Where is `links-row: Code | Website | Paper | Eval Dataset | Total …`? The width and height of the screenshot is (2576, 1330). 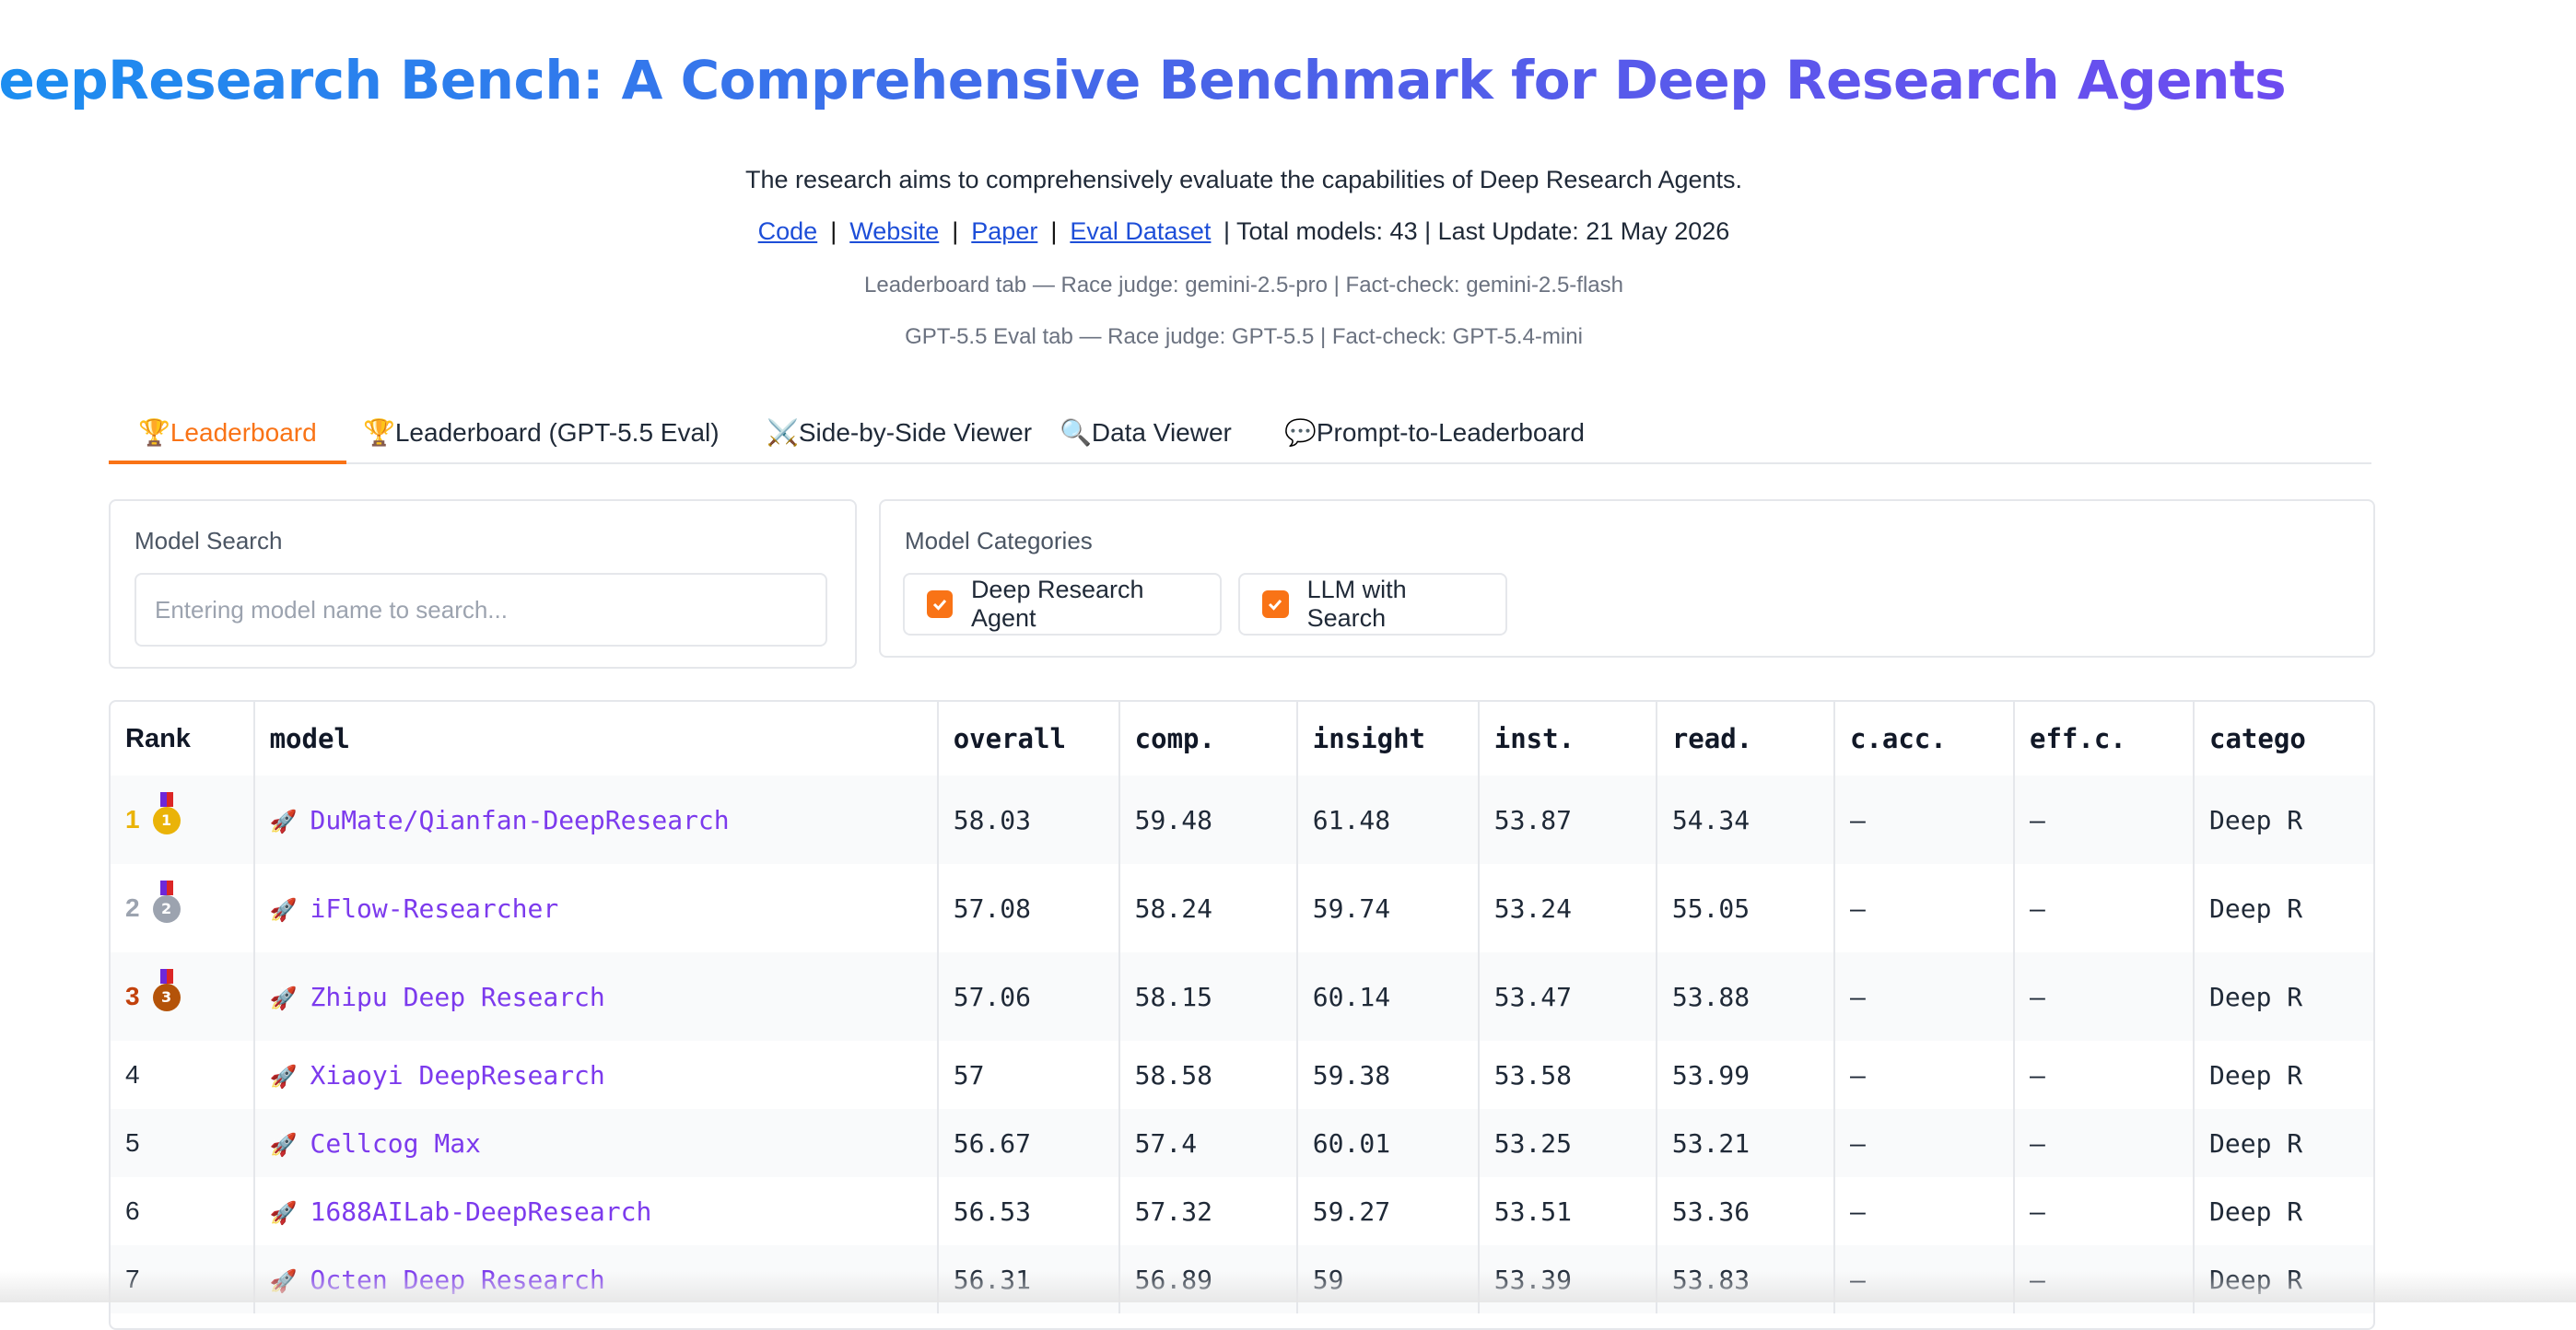
links-row: Code | Website | Paper | Eval Dataset | Total … is located at coordinates (1244, 231).